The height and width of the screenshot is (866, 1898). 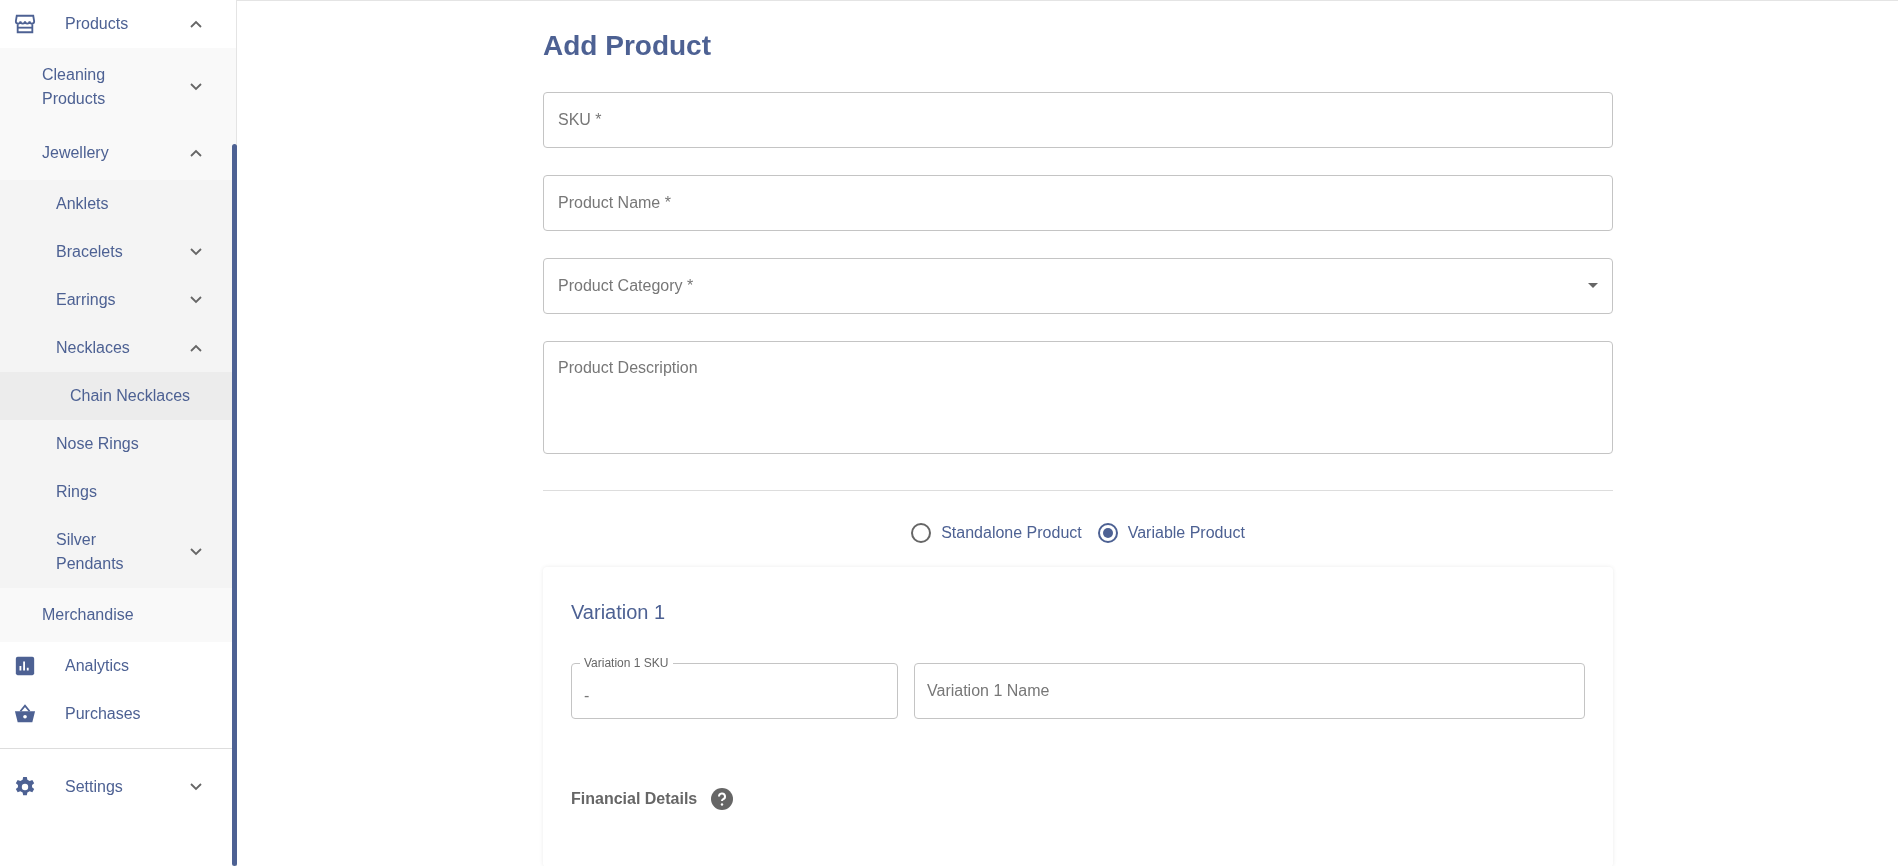 I want to click on settings-icon, so click(x=25, y=787).